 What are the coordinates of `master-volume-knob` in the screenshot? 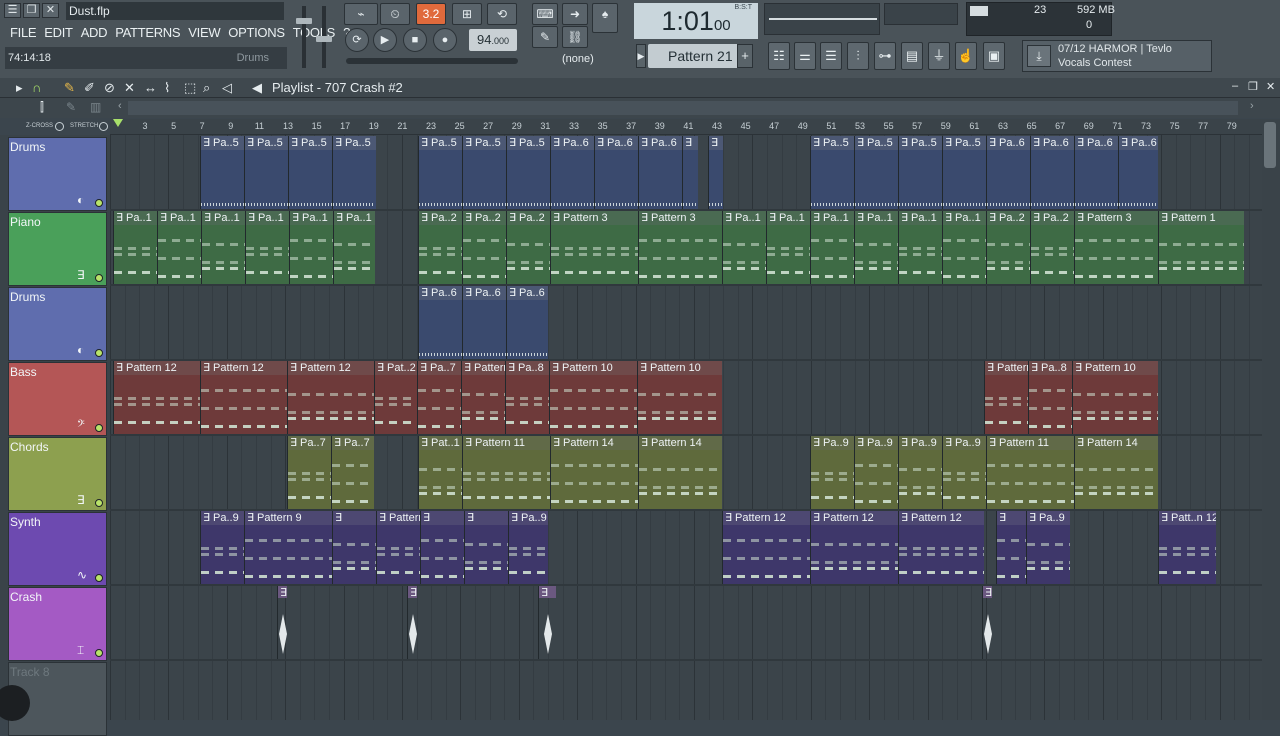 It's located at (304, 21).